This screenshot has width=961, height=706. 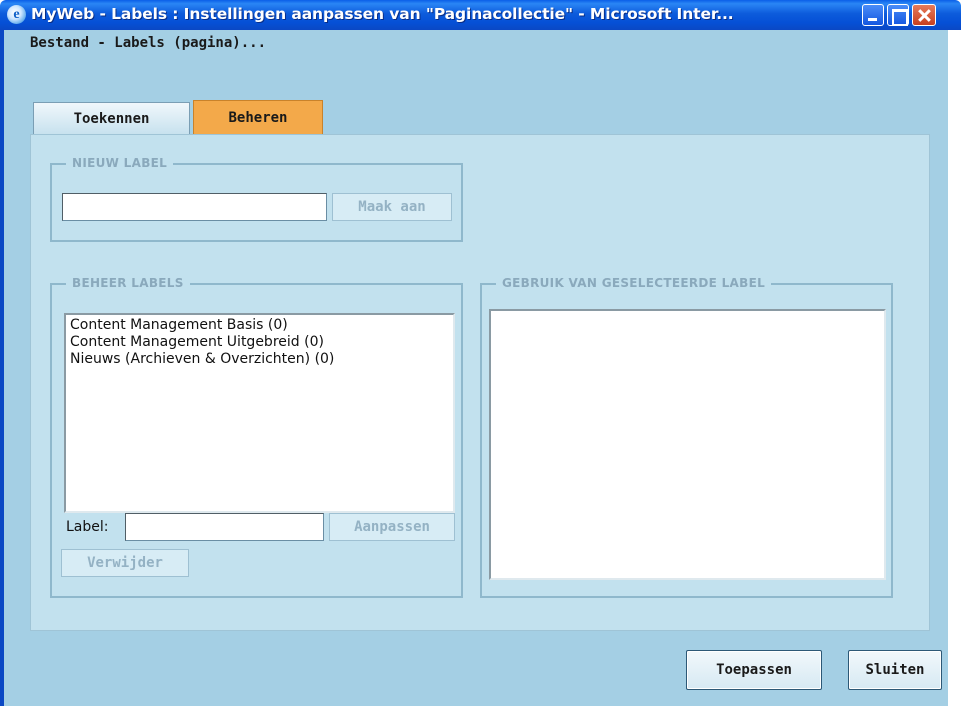 I want to click on manage-labels-legend: BEHEER LABELS, so click(x=128, y=283).